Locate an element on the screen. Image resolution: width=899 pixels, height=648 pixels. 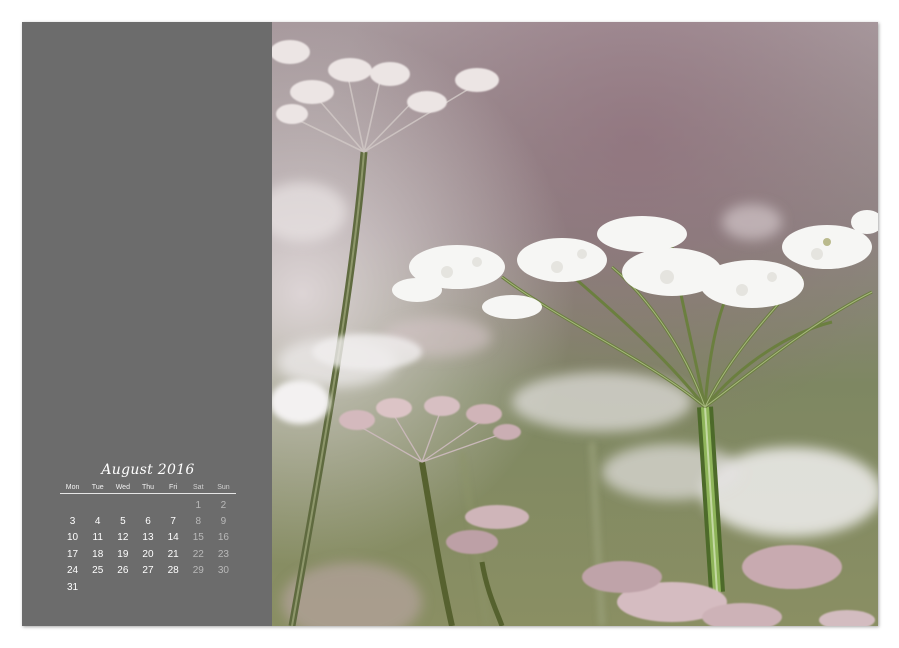
day-cell: 5 is located at coordinates (123, 522).